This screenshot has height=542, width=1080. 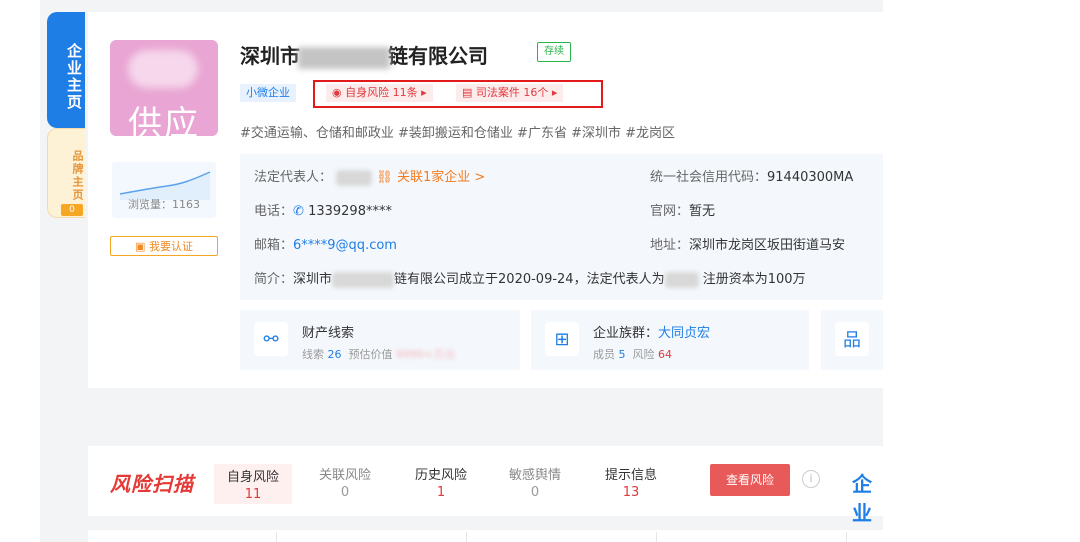 I want to click on related-companies-link: ⛓ 关联1家企业 >, so click(x=430, y=177).